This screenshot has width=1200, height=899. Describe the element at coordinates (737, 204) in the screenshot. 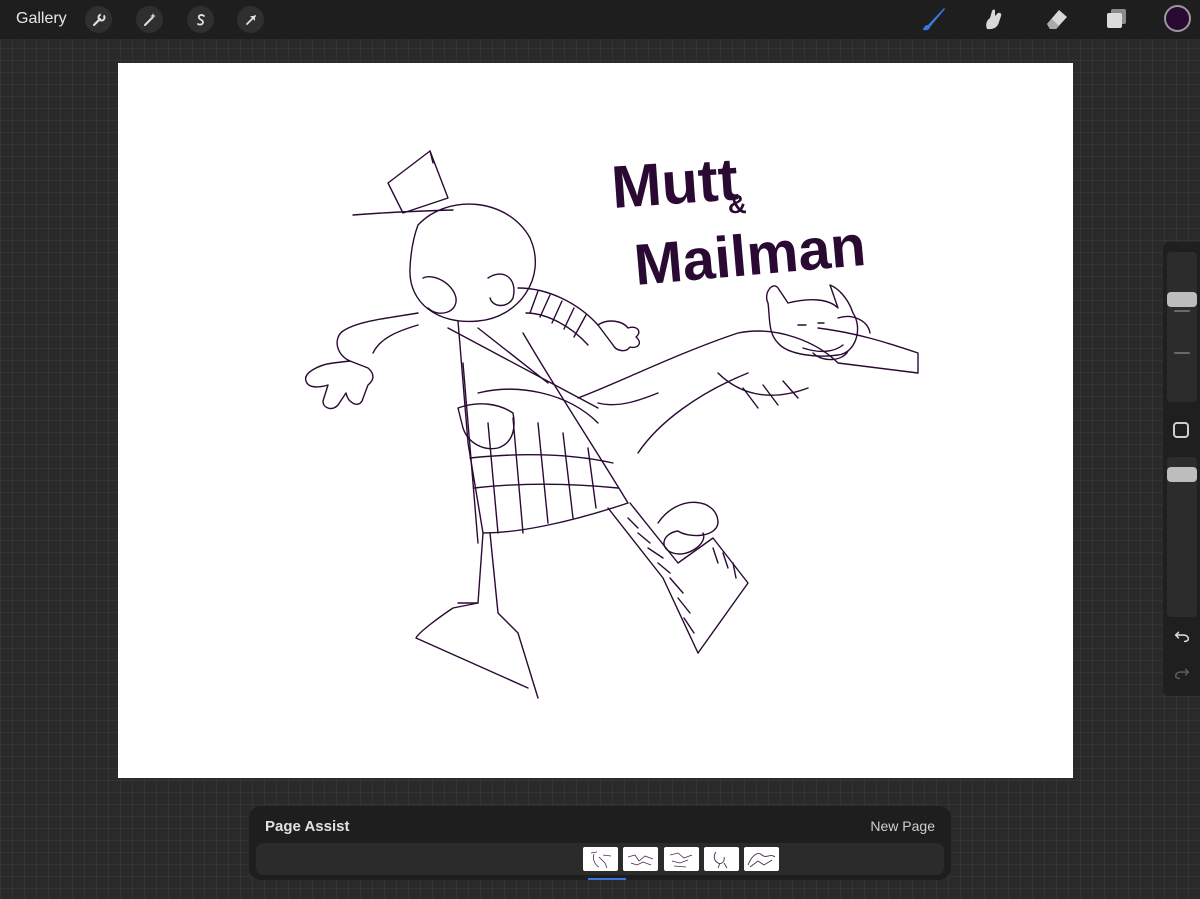

I see `lettering-ampersand: &` at that location.